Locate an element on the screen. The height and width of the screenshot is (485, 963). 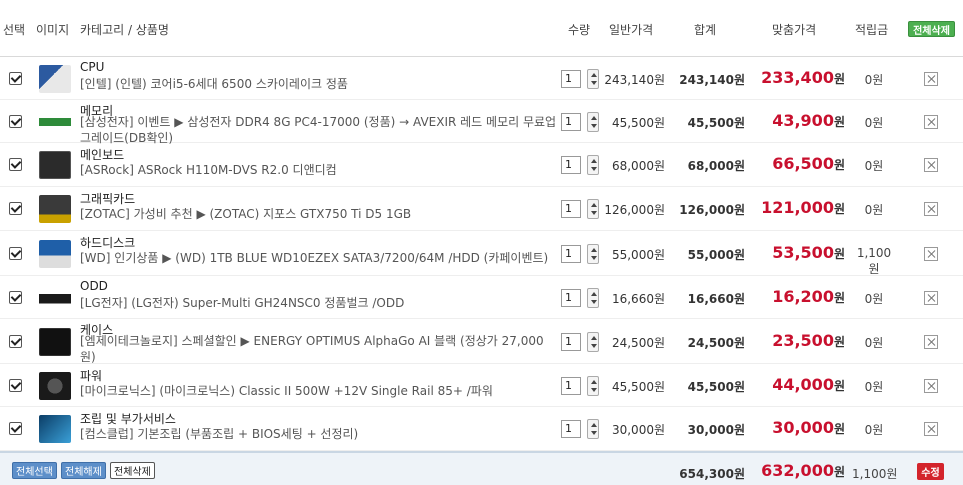
item-custom-price: 233,400원 is located at coordinates (803, 77).